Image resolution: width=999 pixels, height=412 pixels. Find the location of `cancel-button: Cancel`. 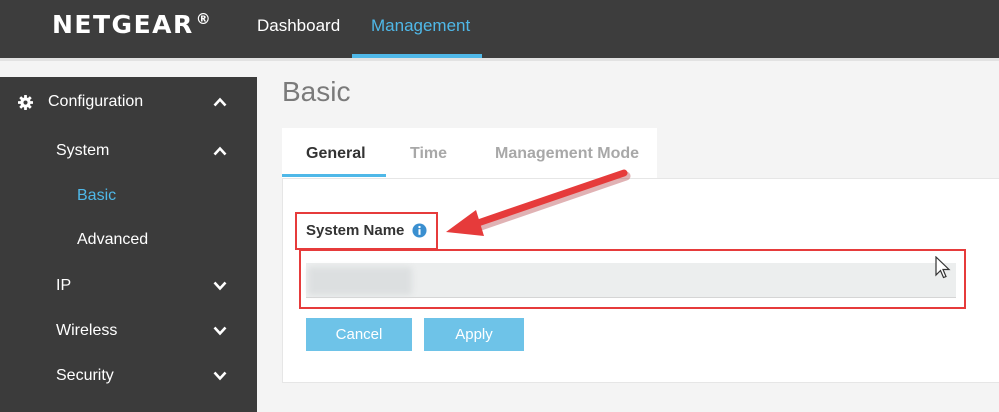

cancel-button: Cancel is located at coordinates (359, 334).